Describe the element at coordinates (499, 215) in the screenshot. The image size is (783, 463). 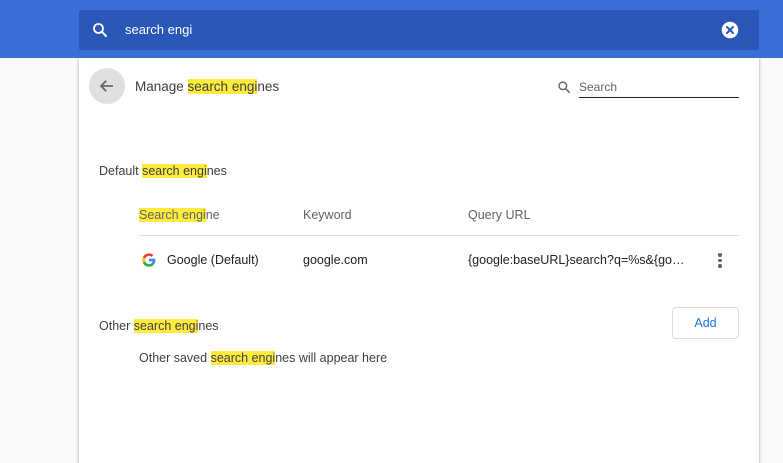
I see `column-header-query-url: Query URL` at that location.